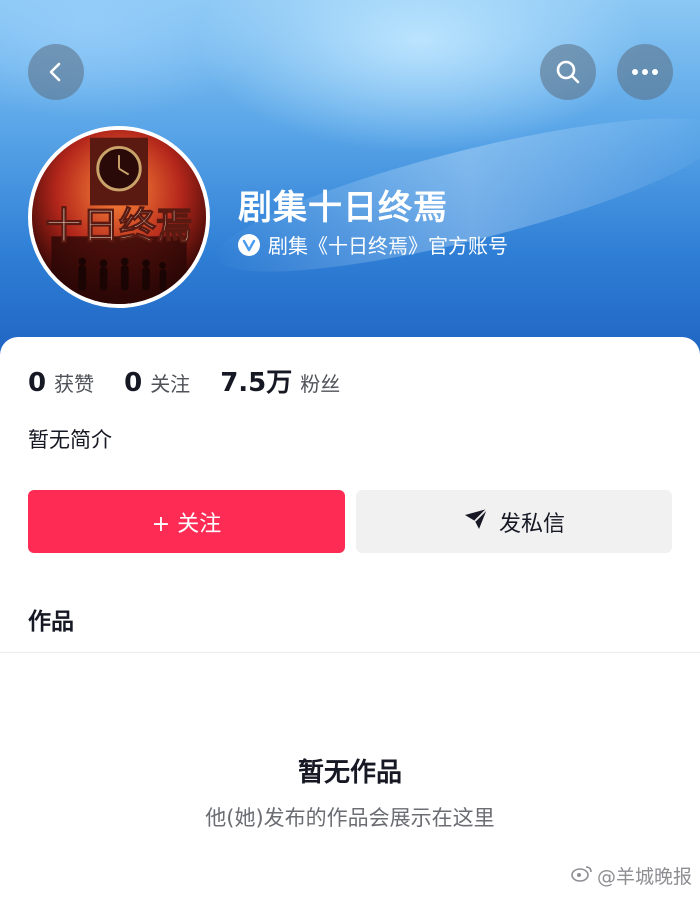 The height and width of the screenshot is (897, 700). Describe the element at coordinates (37, 383) in the screenshot. I see `stat-likes-value: 0` at that location.